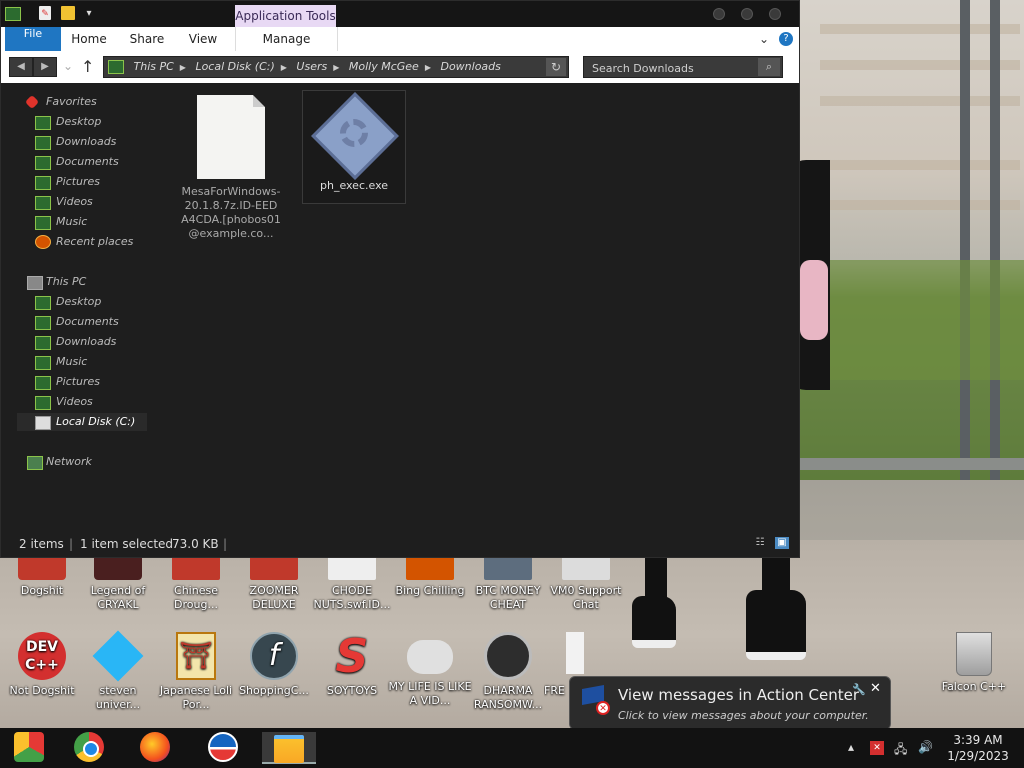 Image resolution: width=1024 pixels, height=768 pixels. Describe the element at coordinates (782, 543) in the screenshot. I see `large-icons-view-icon: ▣` at that location.